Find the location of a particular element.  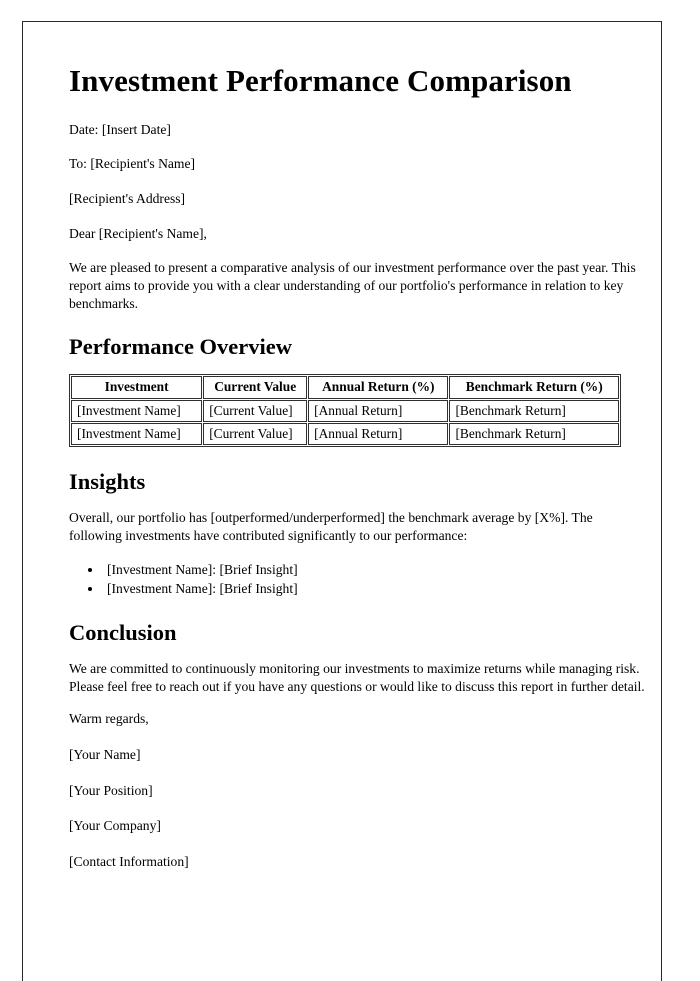

salutation: Dear [Recipient's Name], is located at coordinates (138, 233).